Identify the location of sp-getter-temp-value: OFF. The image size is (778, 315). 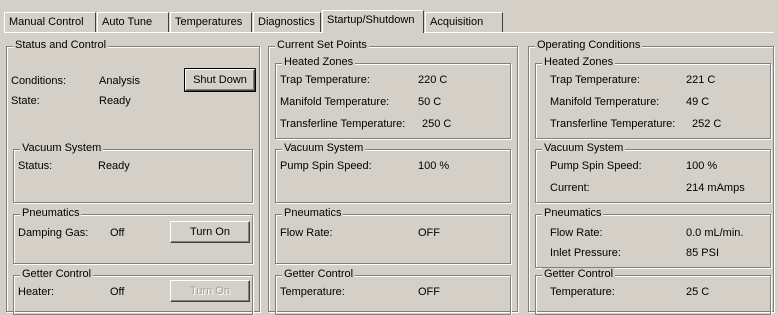
(429, 292).